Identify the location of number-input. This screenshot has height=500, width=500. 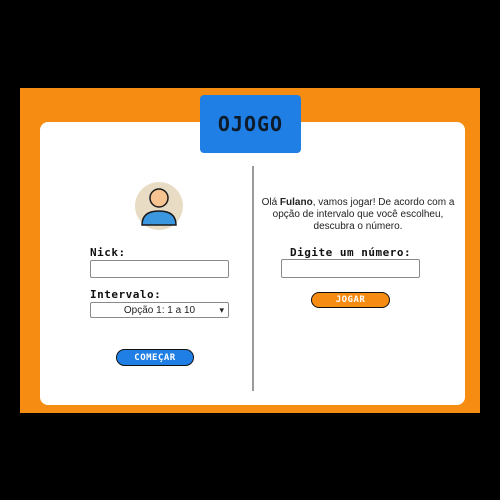
(350, 268).